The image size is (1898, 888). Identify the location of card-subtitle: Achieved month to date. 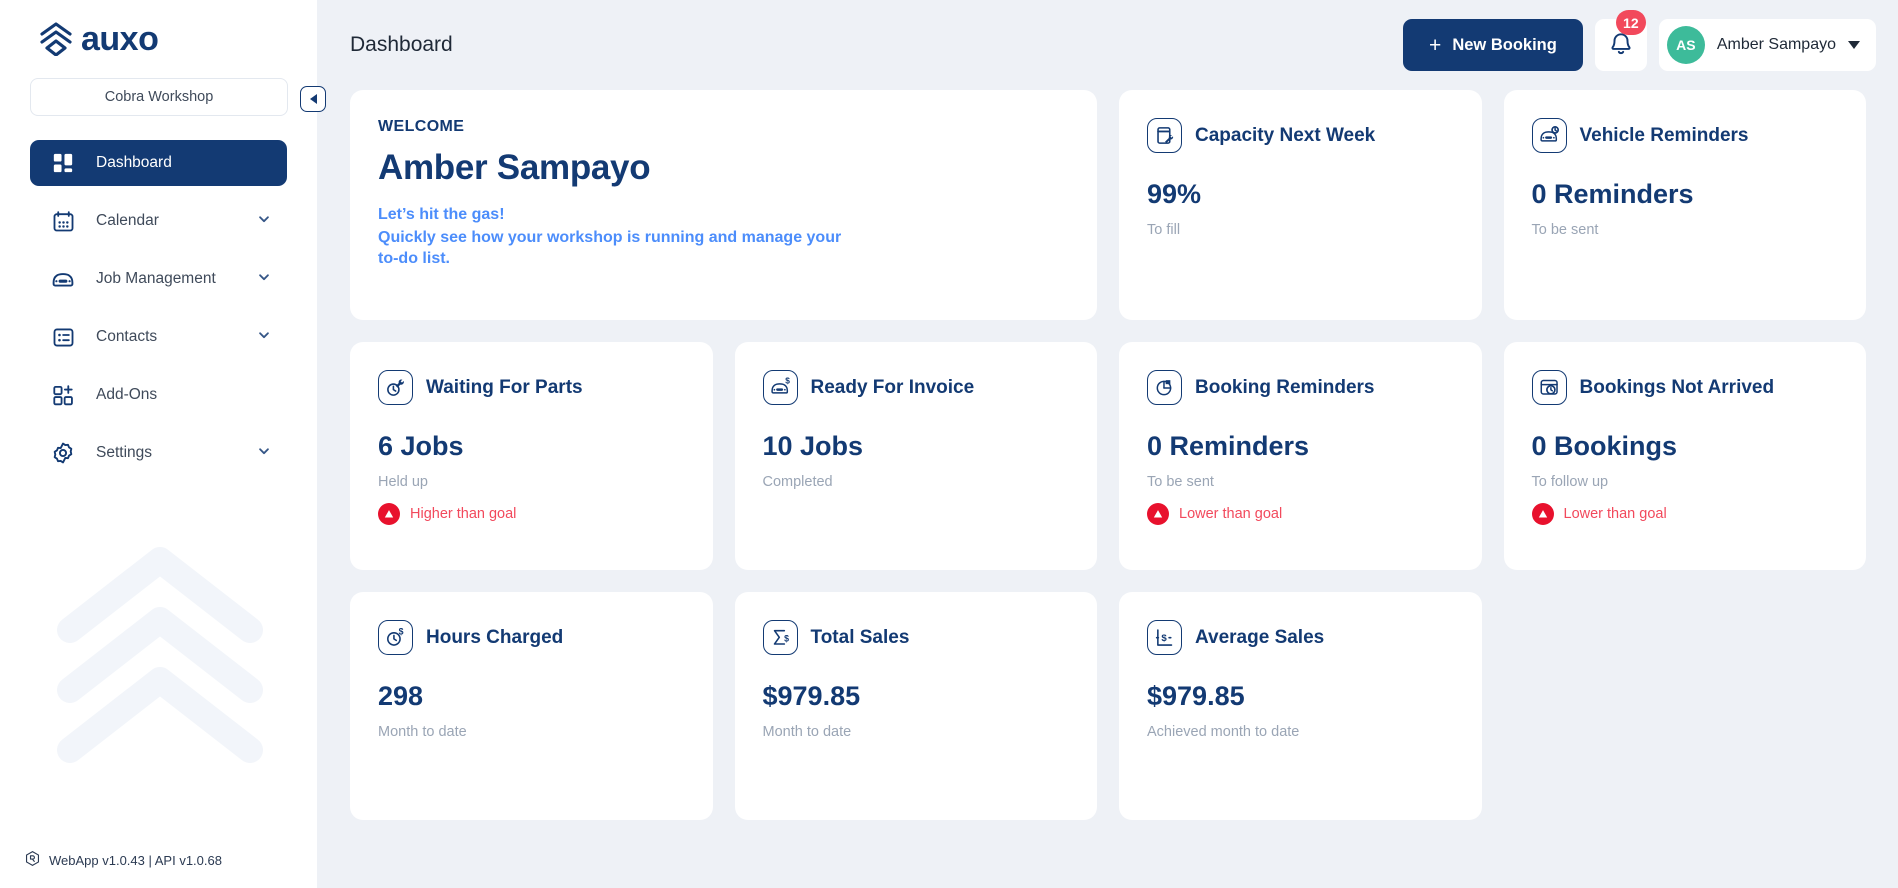
(1223, 732).